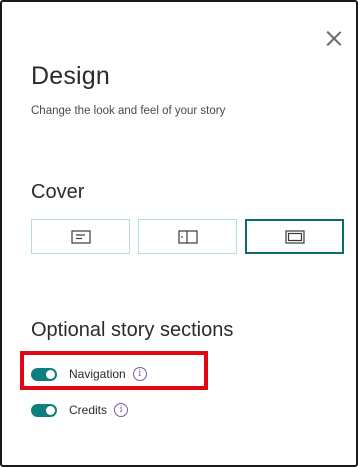 The image size is (358, 467). Describe the element at coordinates (334, 38) in the screenshot. I see `close-icon` at that location.